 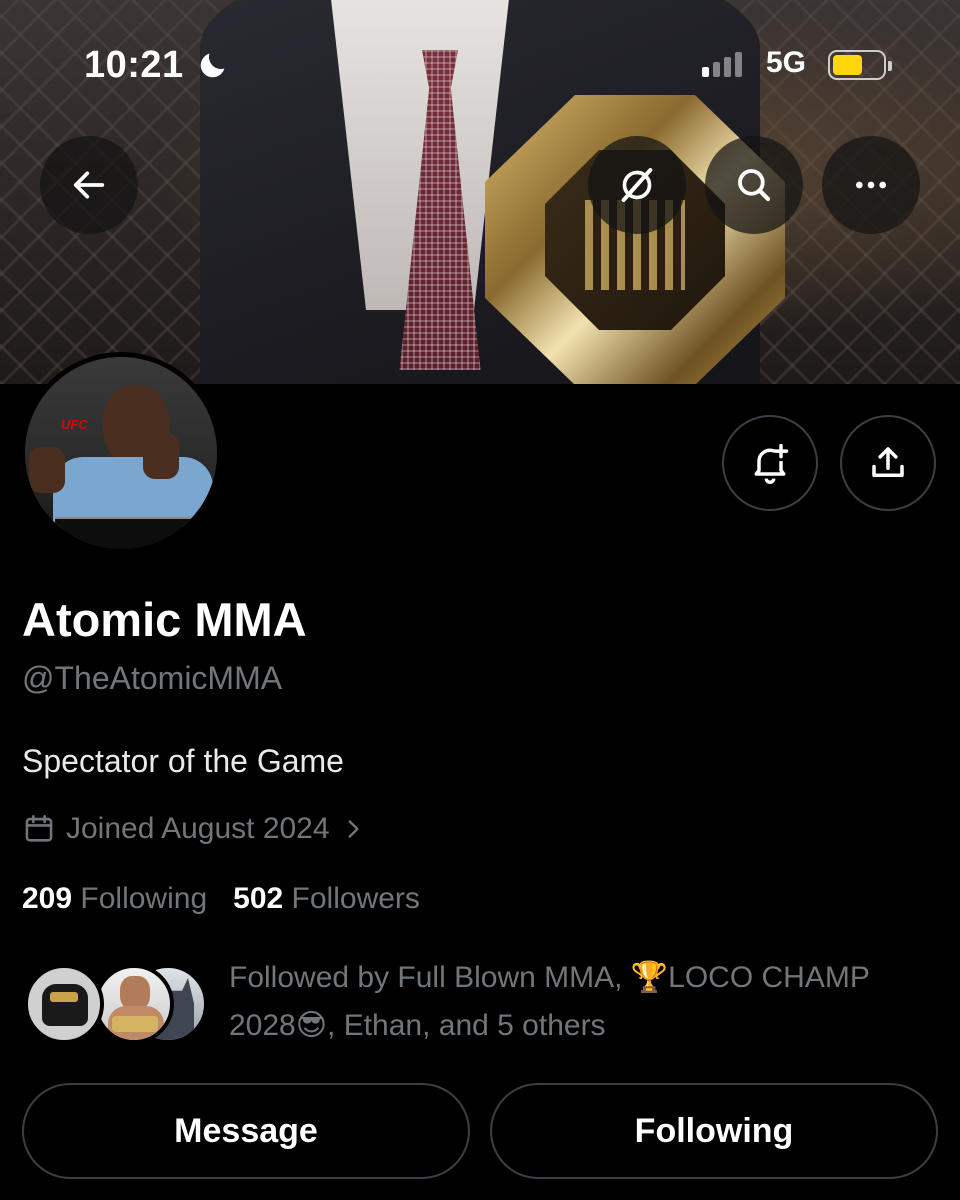 I want to click on following-stat: 209 Following, so click(x=114, y=899).